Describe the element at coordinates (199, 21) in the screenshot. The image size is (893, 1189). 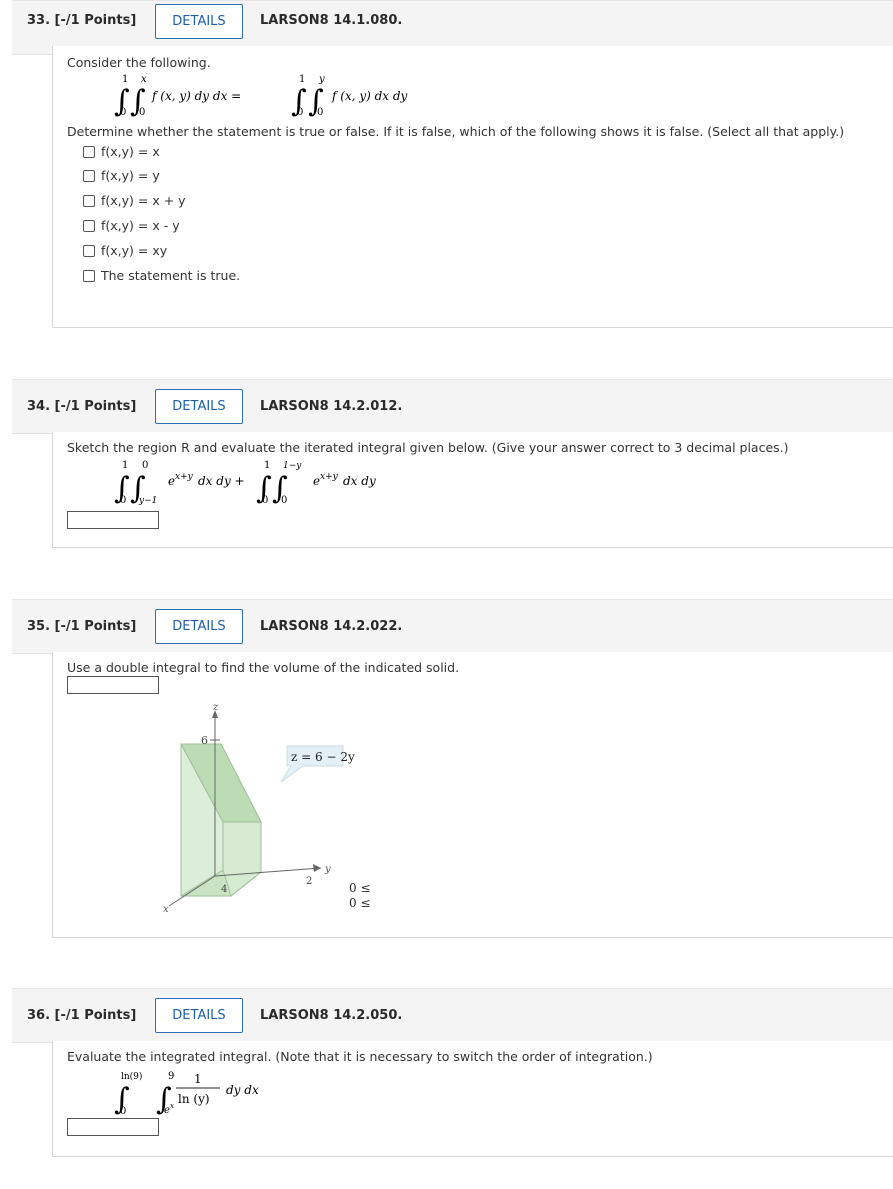
I see `question-33-details-button: DETAILS` at that location.